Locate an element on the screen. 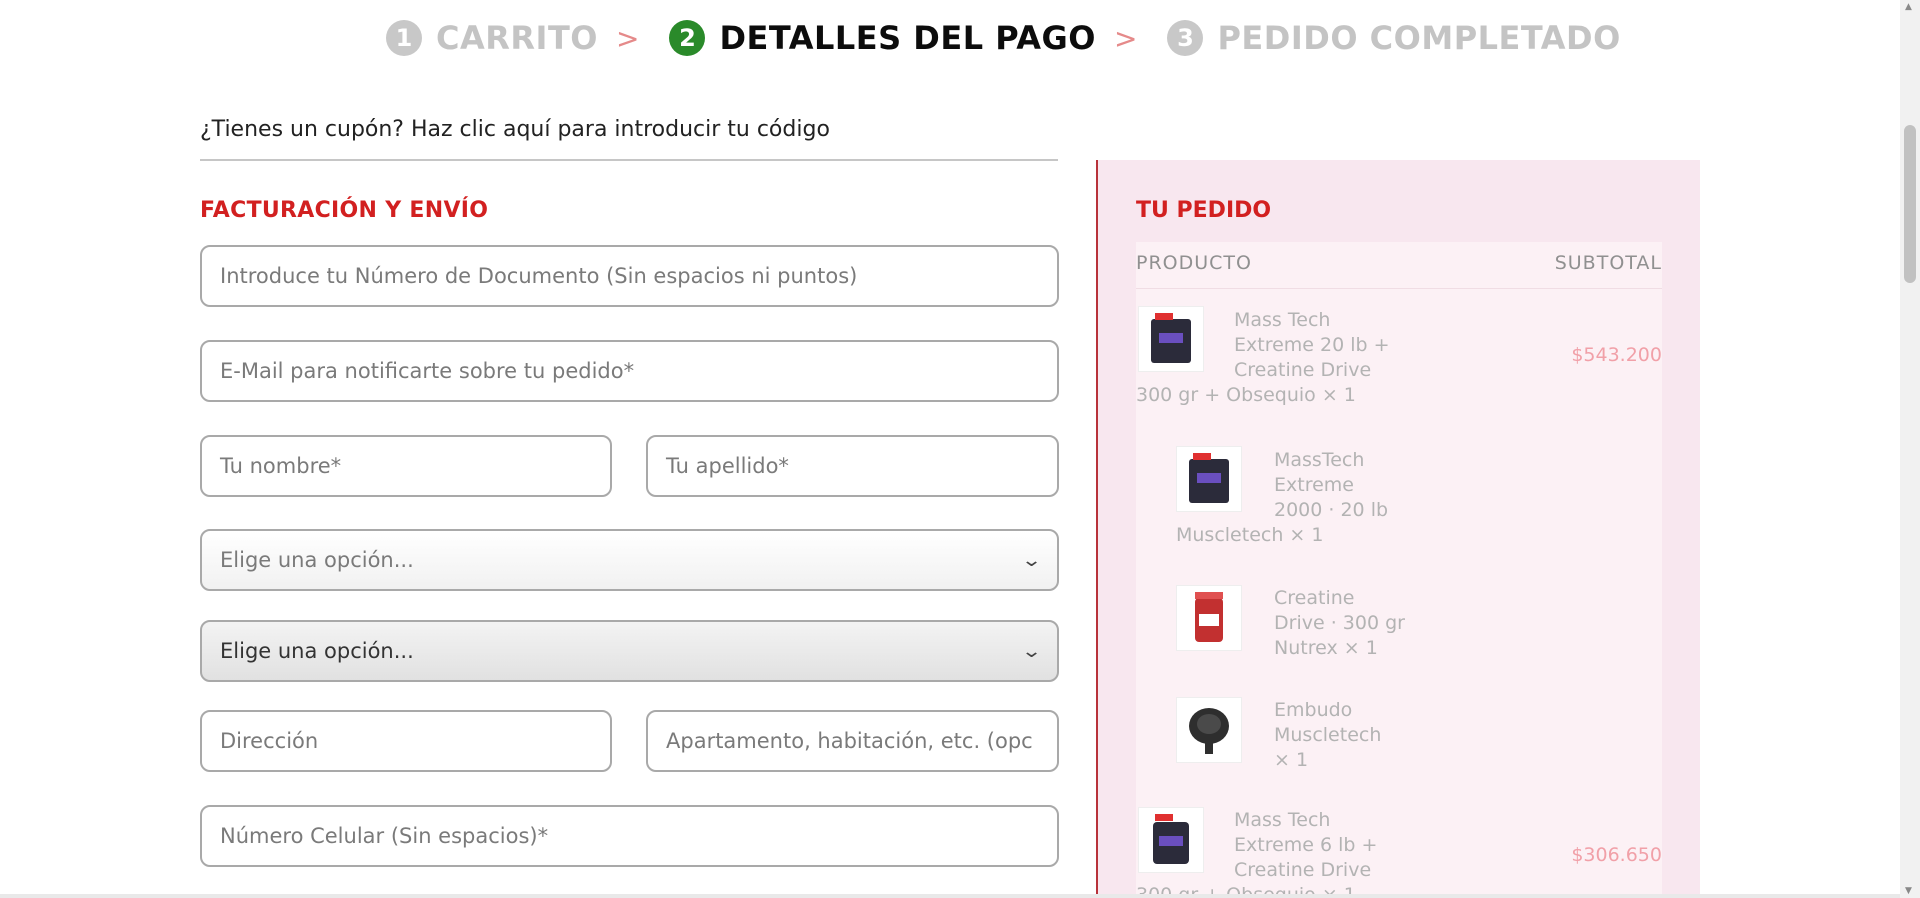 This screenshot has width=1920, height=898. column-header-product: PRODUCTO is located at coordinates (1194, 263).